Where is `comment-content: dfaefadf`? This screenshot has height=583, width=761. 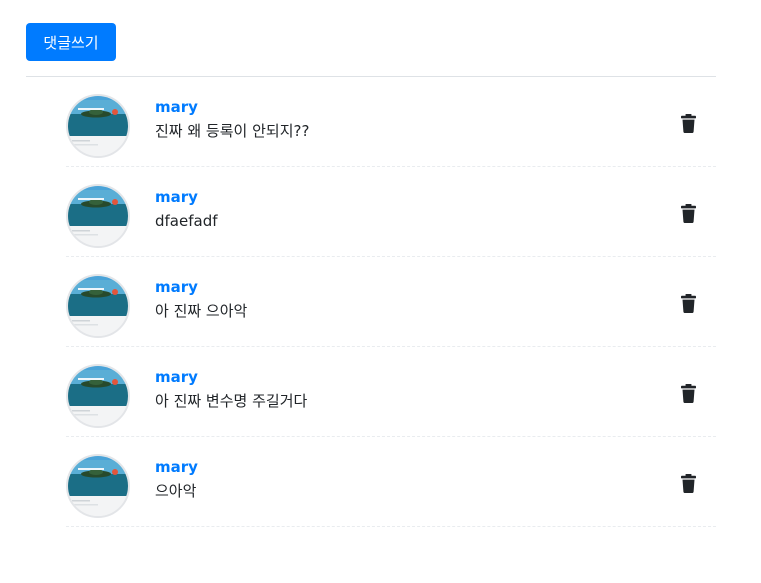 comment-content: dfaefadf is located at coordinates (186, 221).